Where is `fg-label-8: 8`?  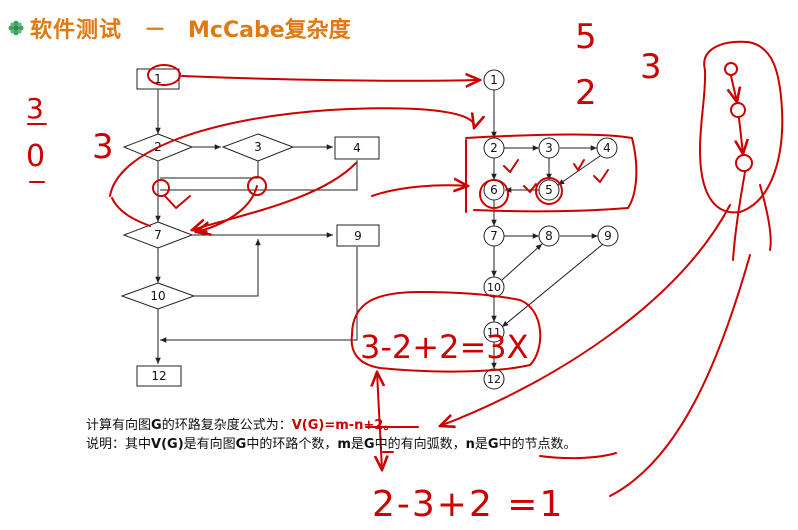 fg-label-8: 8 is located at coordinates (549, 236).